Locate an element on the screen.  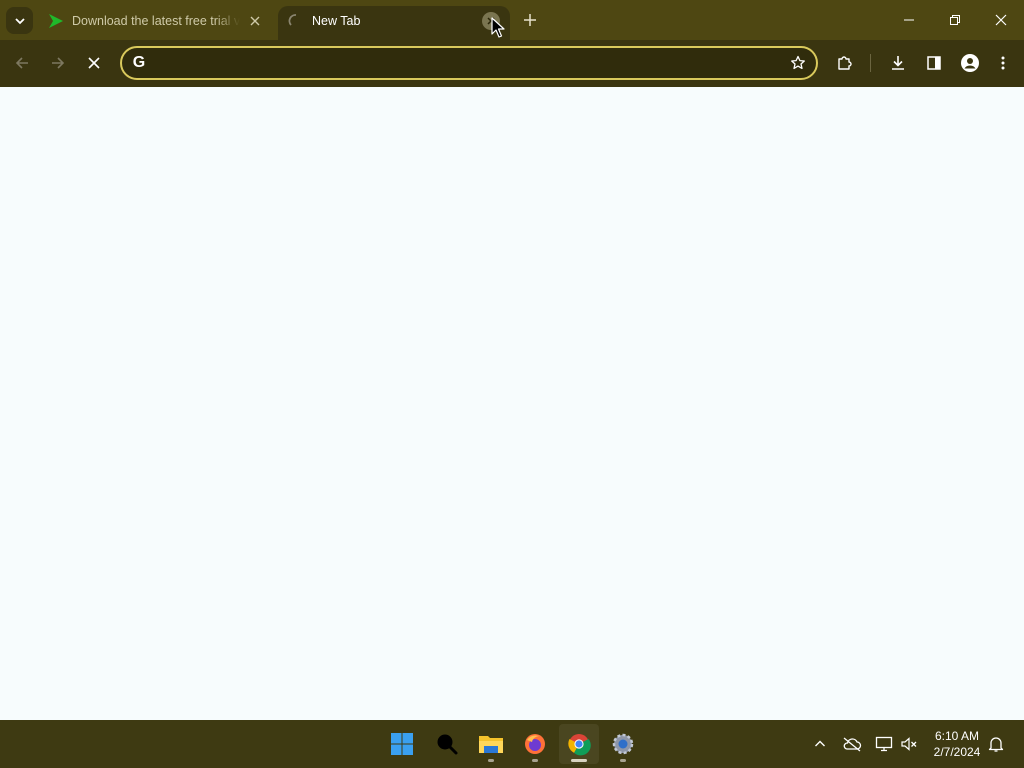
taskbar-settings is located at coordinates (623, 744).